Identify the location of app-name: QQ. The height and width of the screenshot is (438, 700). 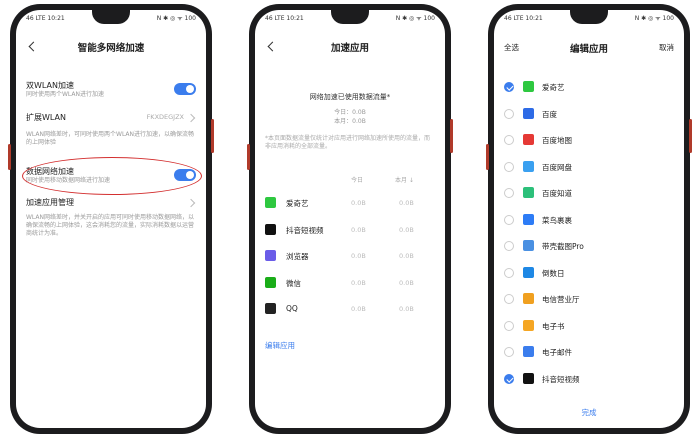
(292, 308).